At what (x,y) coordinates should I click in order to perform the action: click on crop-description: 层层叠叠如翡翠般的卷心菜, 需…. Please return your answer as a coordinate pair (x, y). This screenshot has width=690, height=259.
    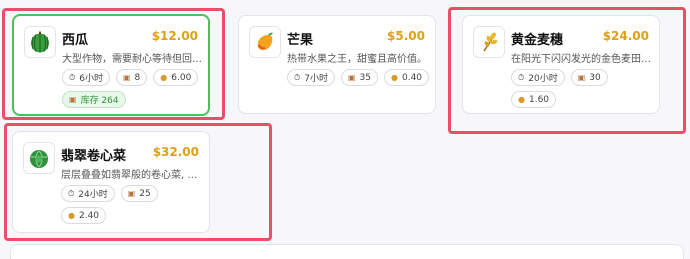
    Looking at the image, I should click on (131, 175).